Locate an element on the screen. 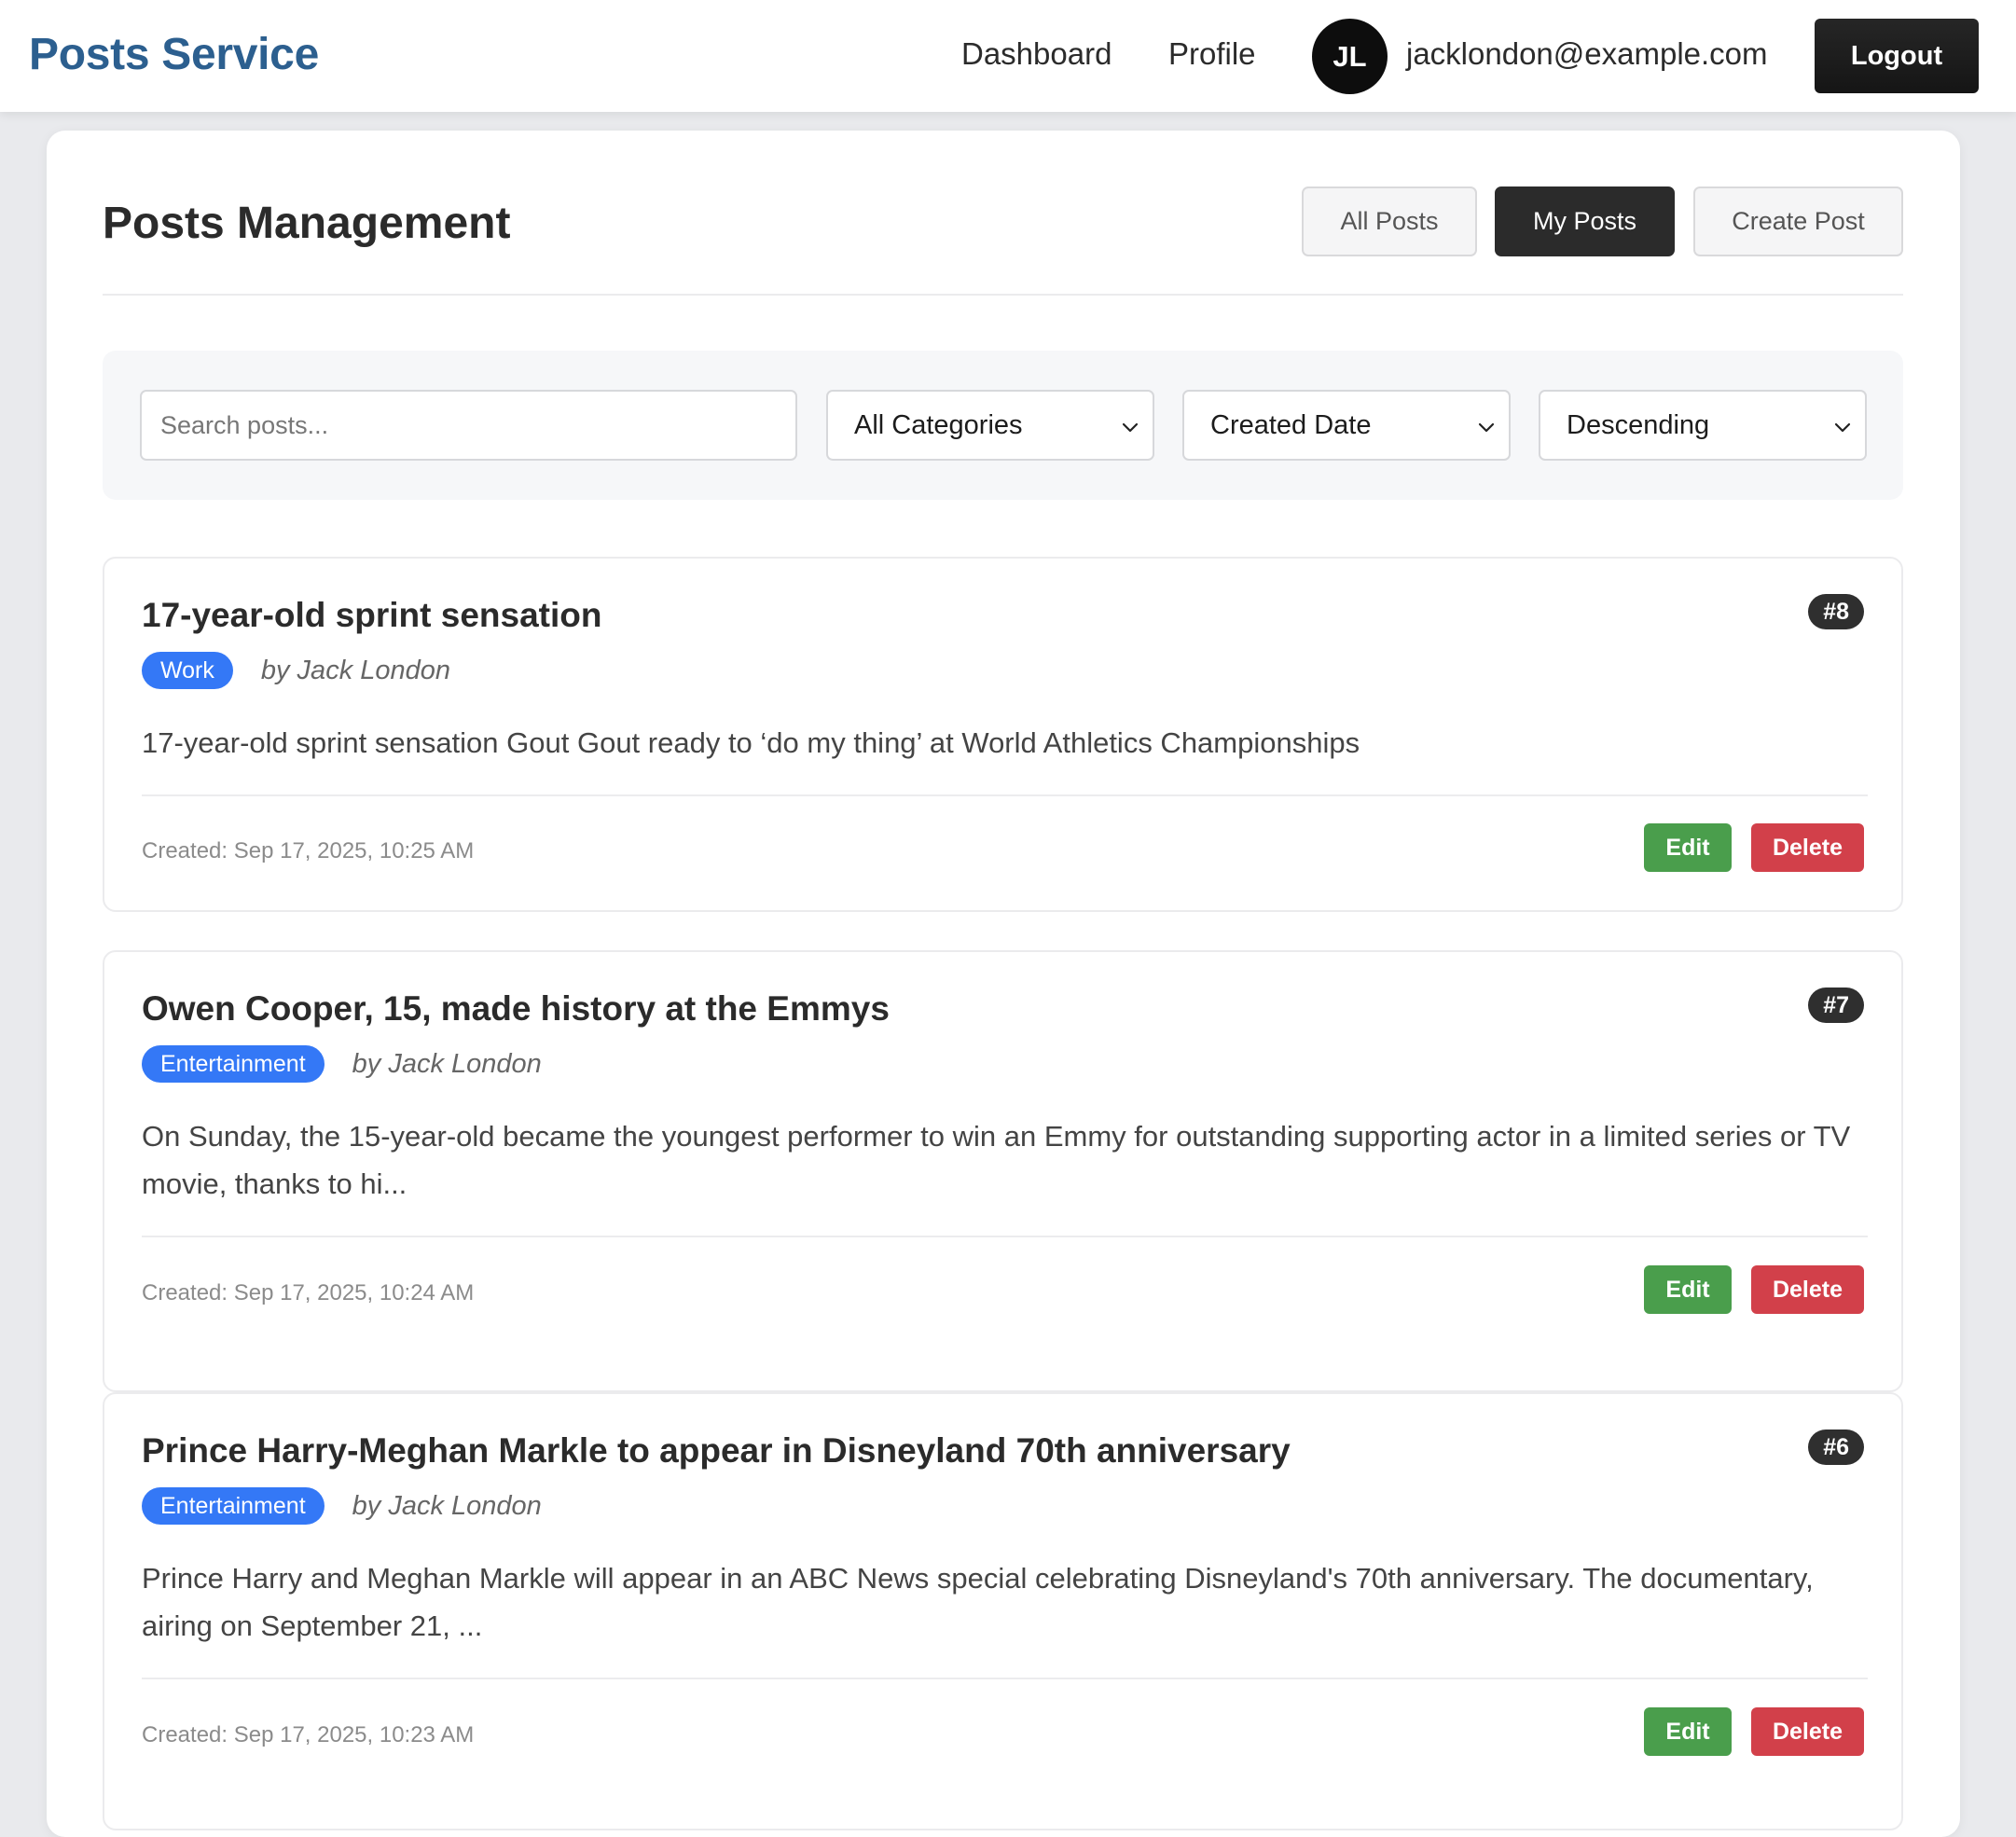 Image resolution: width=2016 pixels, height=1837 pixels. post-created-date: Created: Sep 17, 2025, 10:25 AM is located at coordinates (308, 850).